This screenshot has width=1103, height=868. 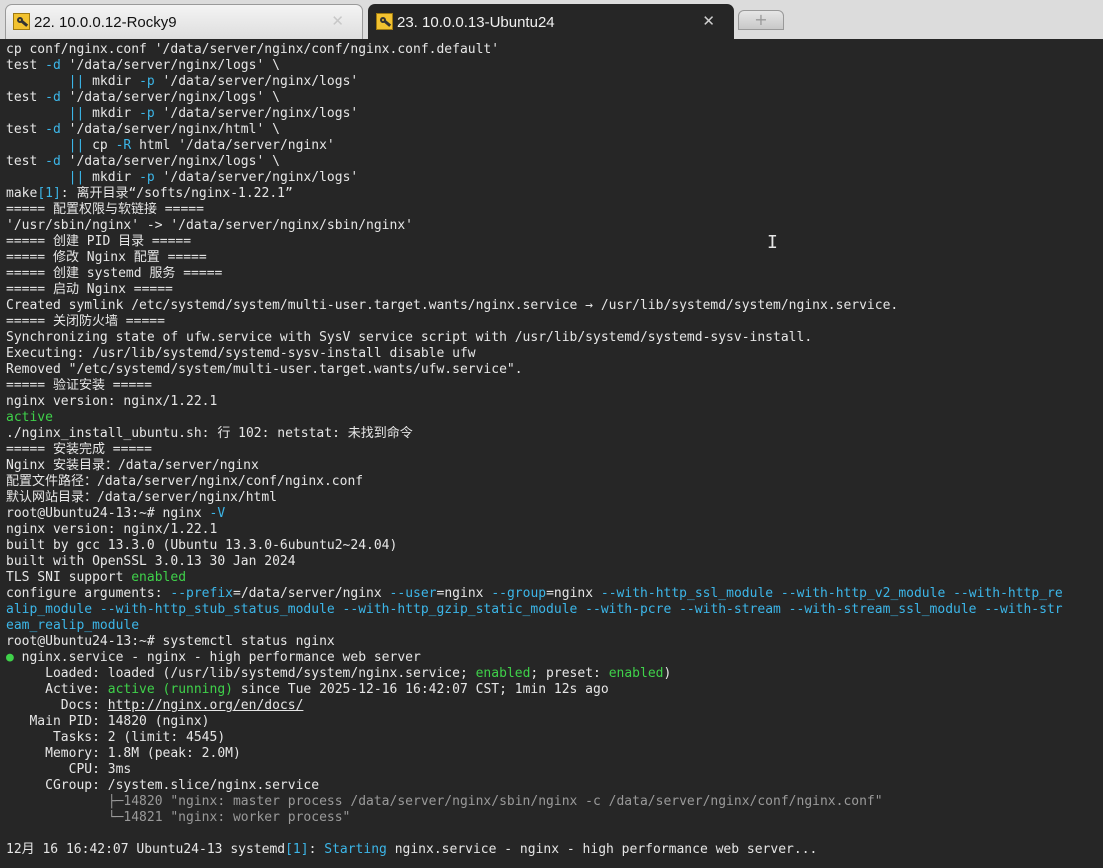 I want to click on terminal-text: ●, so click(x=10, y=657).